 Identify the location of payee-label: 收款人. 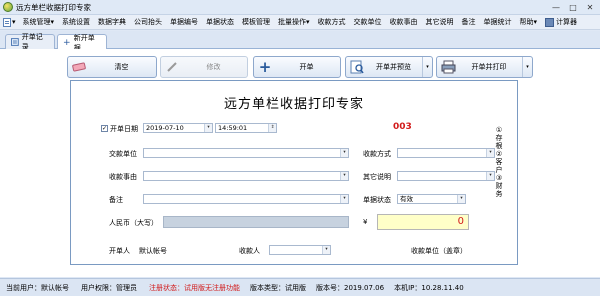
(249, 251).